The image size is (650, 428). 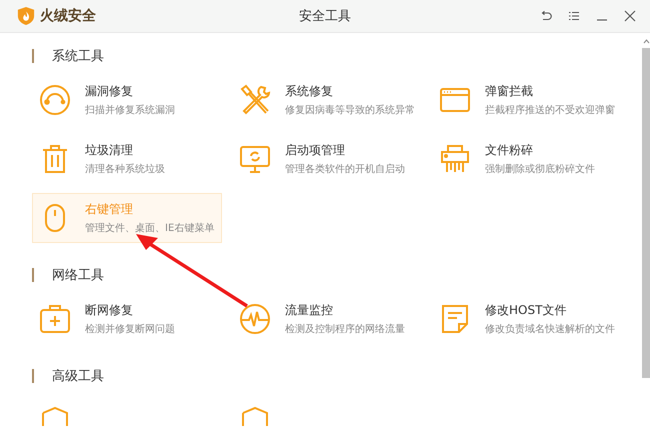 I want to click on tool-title: 修改HOST文件, so click(x=526, y=310).